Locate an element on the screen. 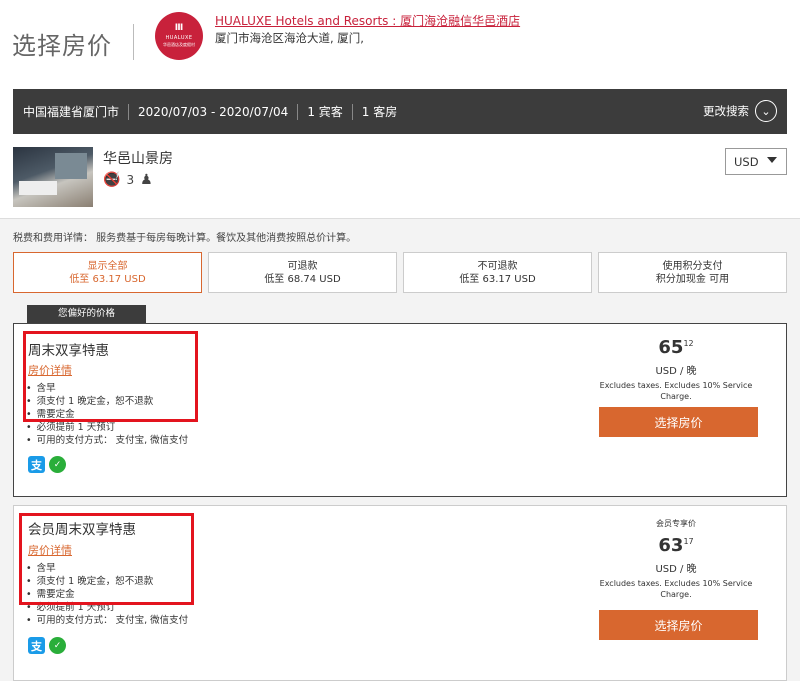  currency-value: USD is located at coordinates (746, 161).